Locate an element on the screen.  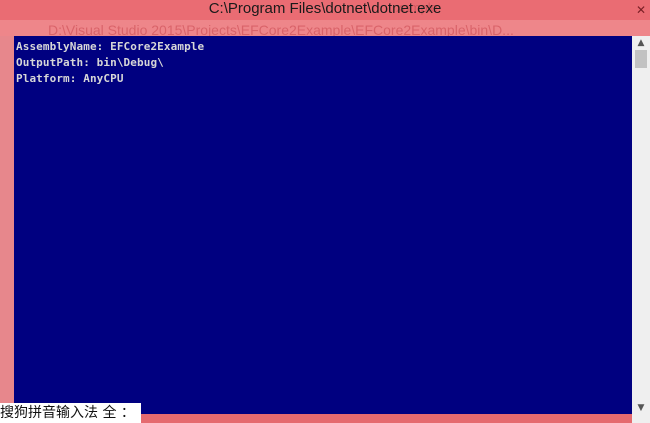
background-window-gutter is located at coordinates (7, 225).